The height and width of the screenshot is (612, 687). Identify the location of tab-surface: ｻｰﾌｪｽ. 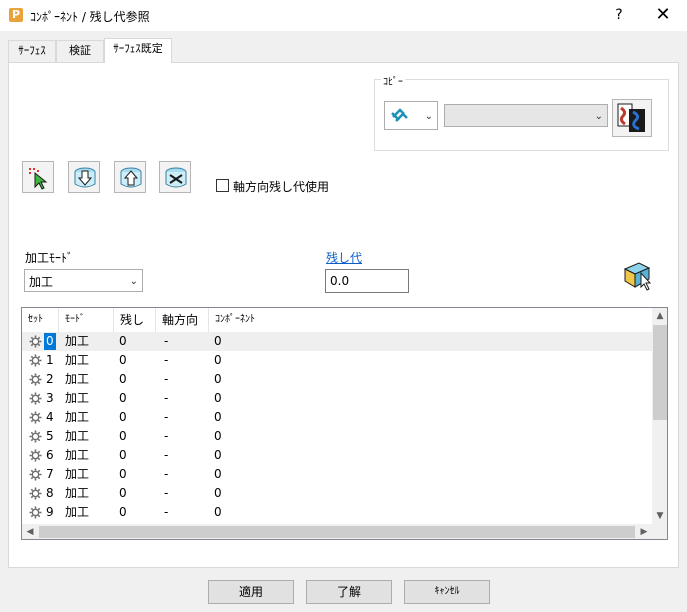
(32, 51).